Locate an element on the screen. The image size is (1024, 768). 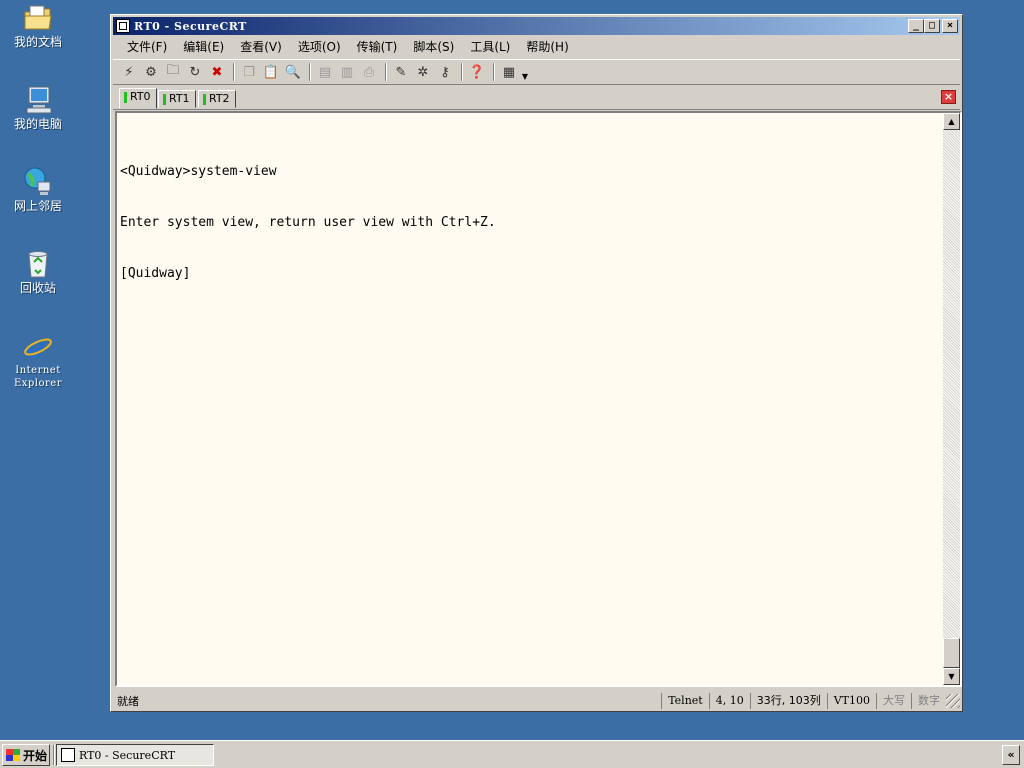
vertical-scrollbar: ▲ ▼ is located at coordinates (951, 399).